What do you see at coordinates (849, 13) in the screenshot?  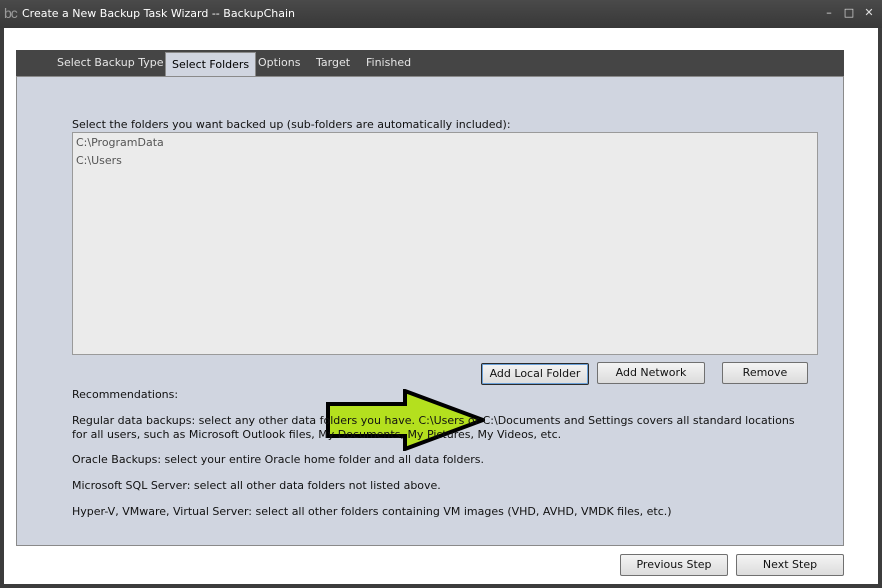 I see `maximize-icon: □` at bounding box center [849, 13].